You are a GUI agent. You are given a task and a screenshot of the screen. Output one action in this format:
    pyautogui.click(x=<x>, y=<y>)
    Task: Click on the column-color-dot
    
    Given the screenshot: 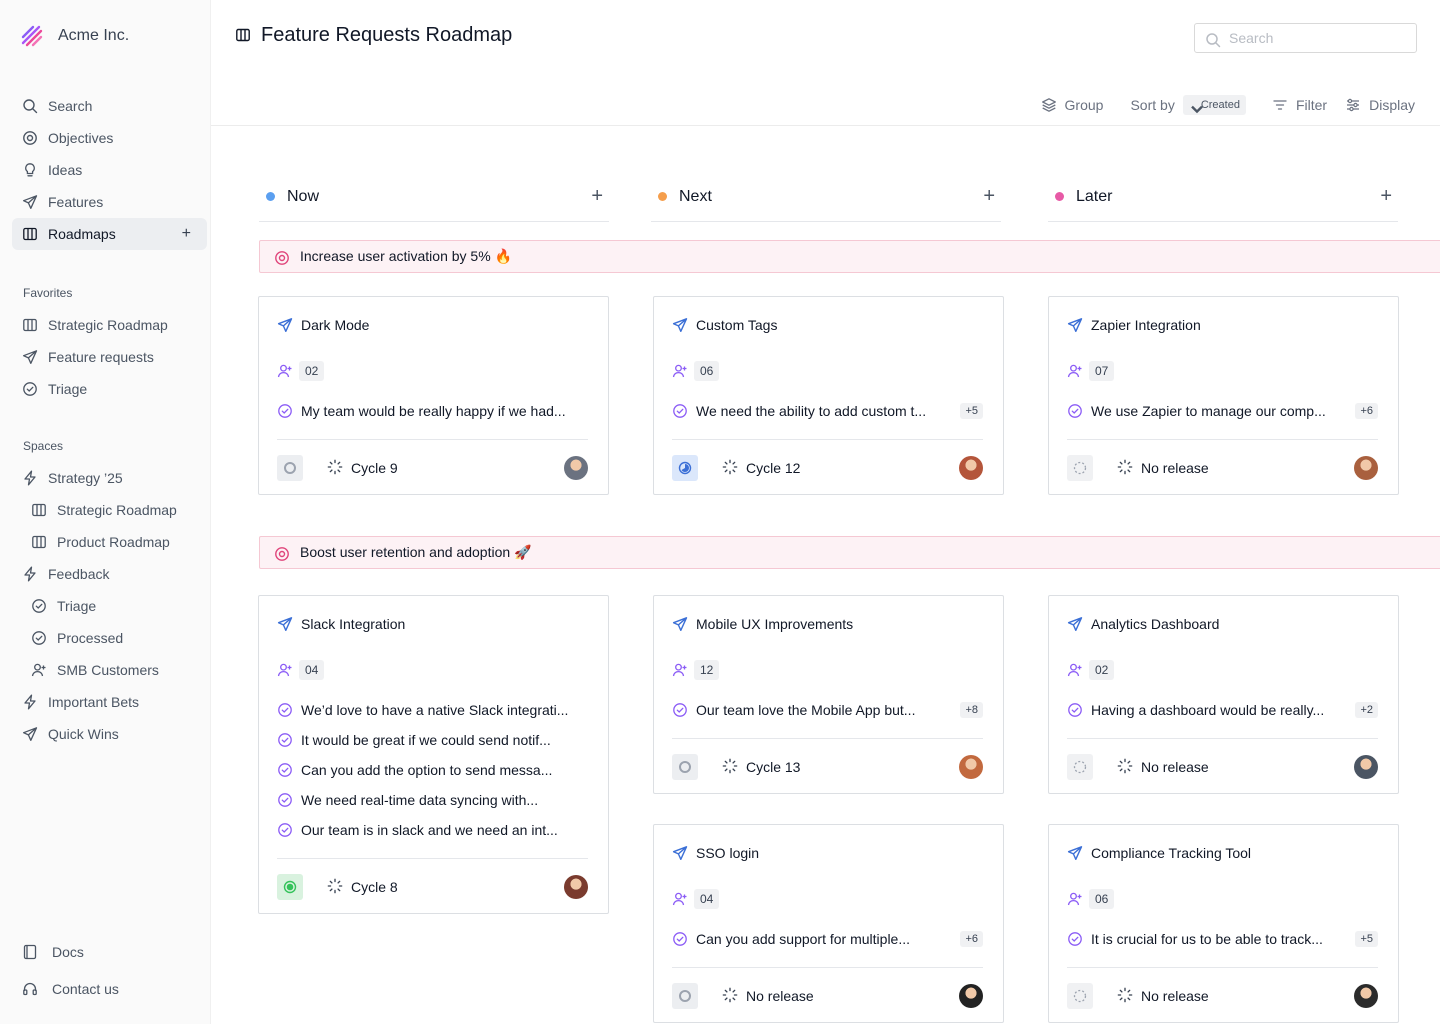 What is the action you would take?
    pyautogui.click(x=662, y=196)
    